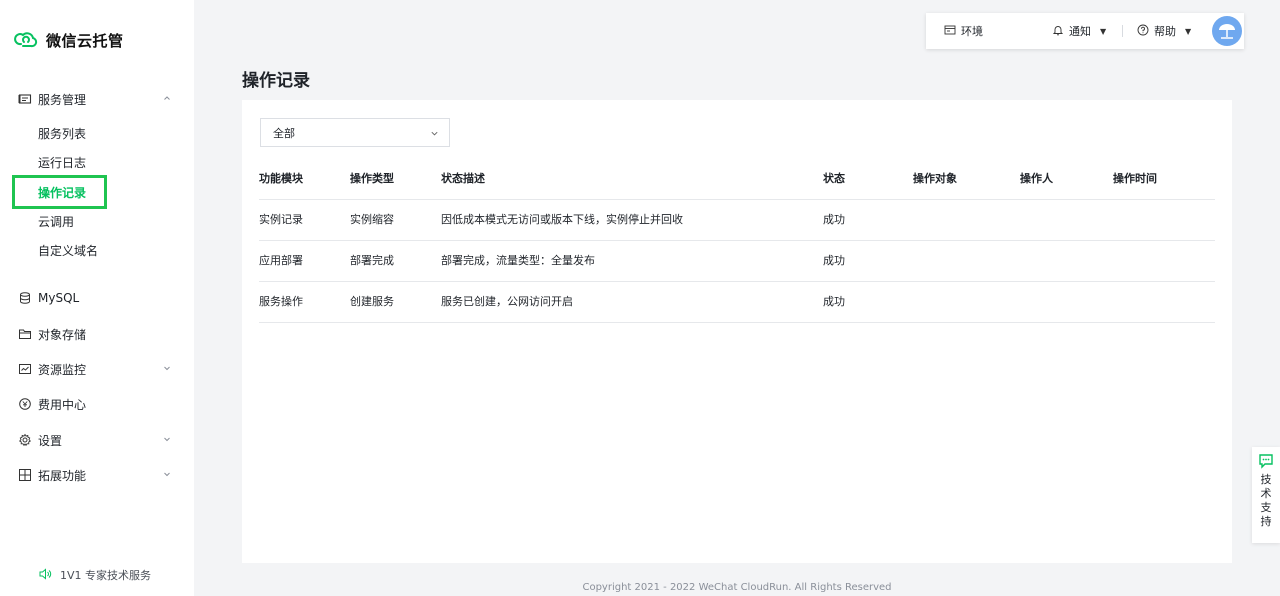 Image resolution: width=1280 pixels, height=596 pixels. I want to click on notifications-menu: 通知 ▼, so click(1079, 31).